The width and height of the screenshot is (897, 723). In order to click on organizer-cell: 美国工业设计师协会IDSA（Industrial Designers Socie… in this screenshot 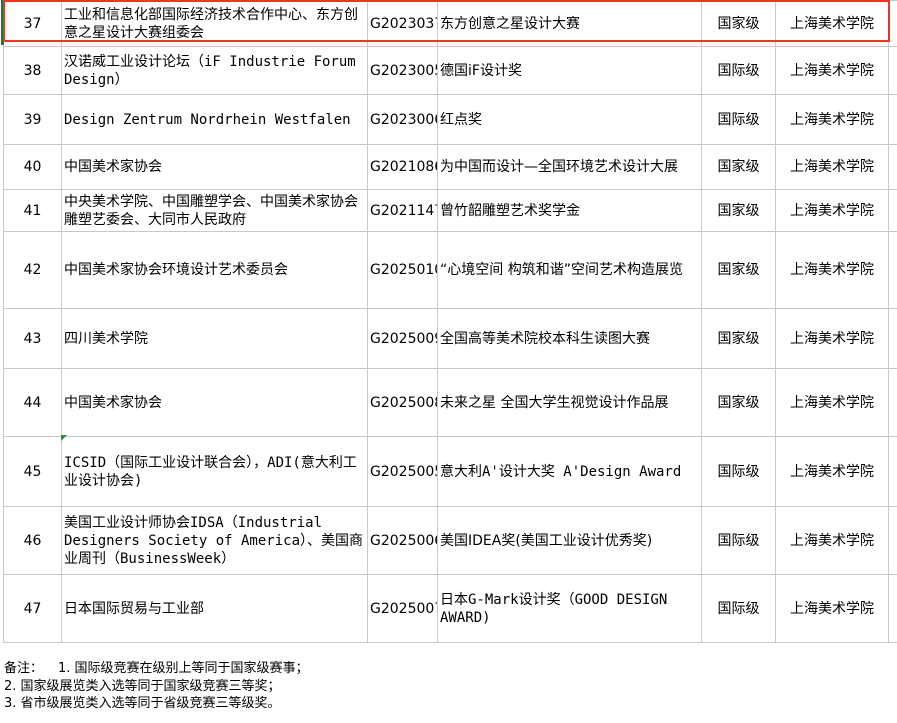, I will do `click(214, 540)`.